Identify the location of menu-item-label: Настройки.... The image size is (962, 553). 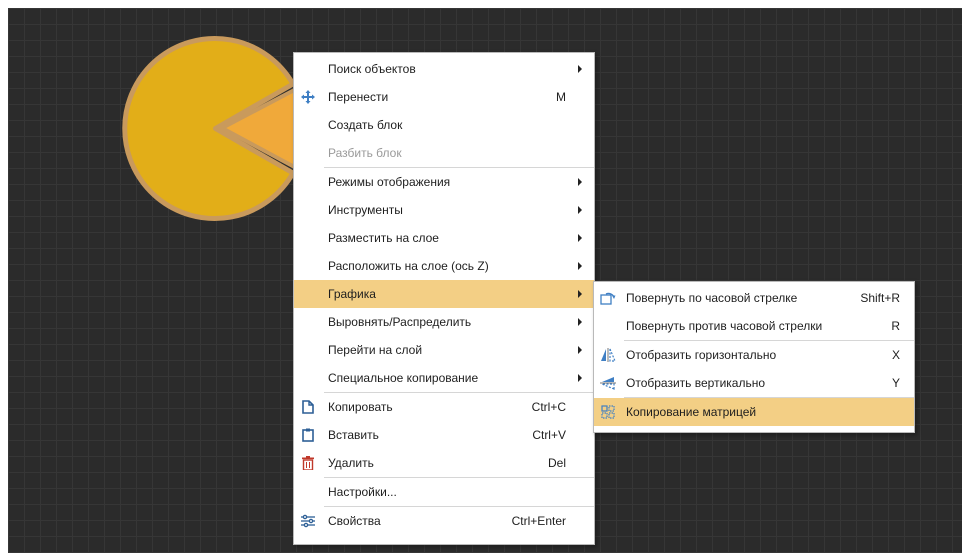
(362, 492).